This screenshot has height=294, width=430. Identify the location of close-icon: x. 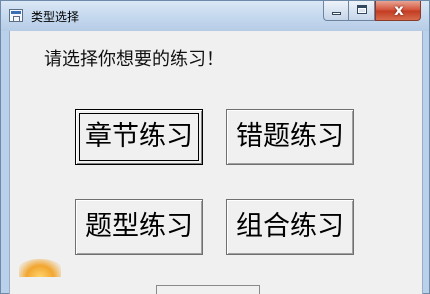
(399, 10).